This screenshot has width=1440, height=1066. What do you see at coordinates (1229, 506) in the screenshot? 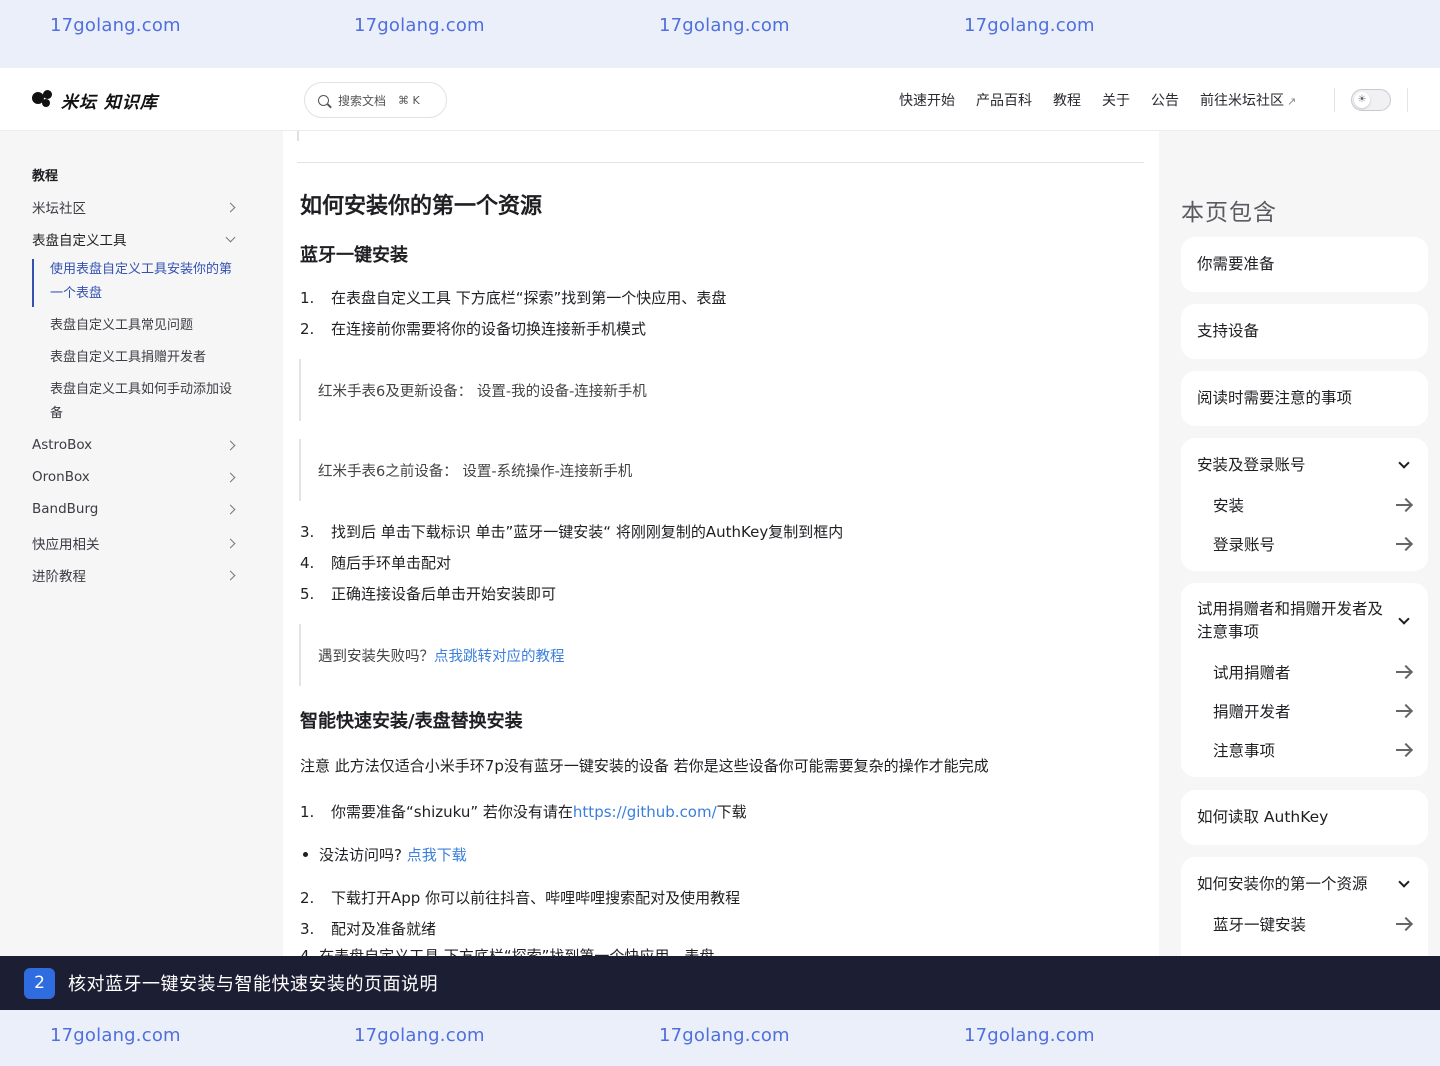
I see `toc-sublabel: 安装` at bounding box center [1229, 506].